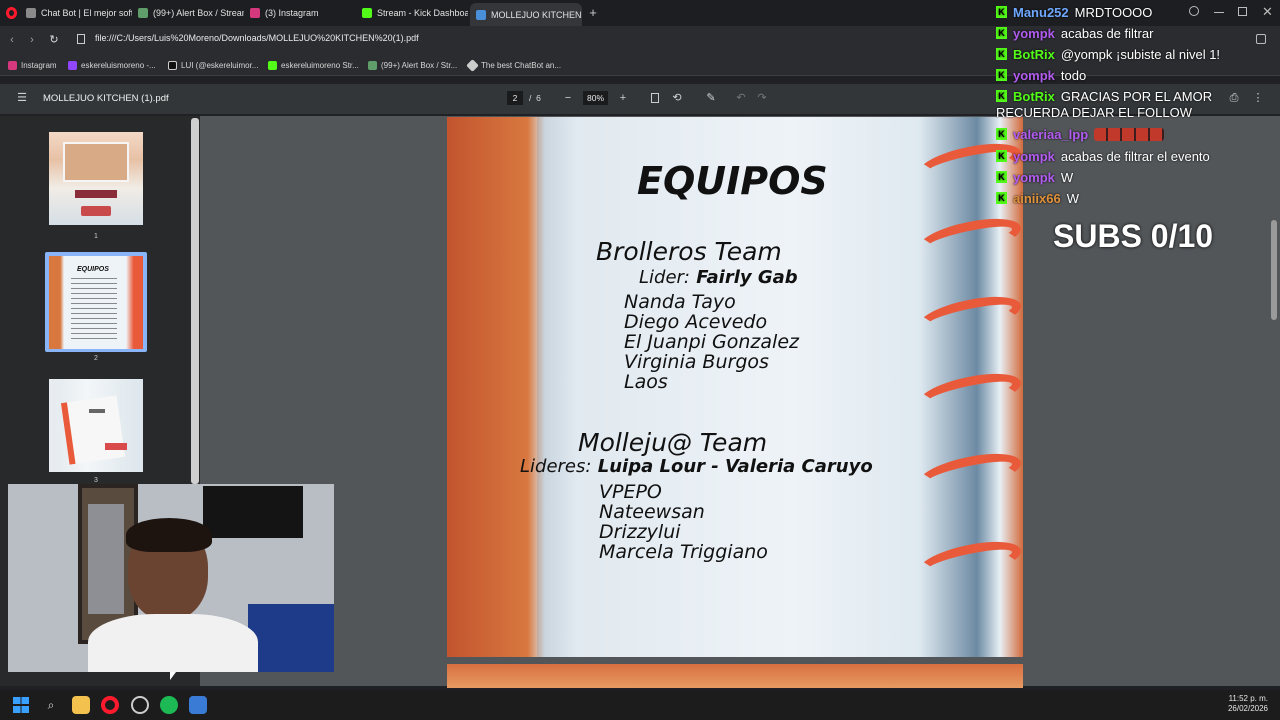  I want to click on back-icon: ‹, so click(12, 40).